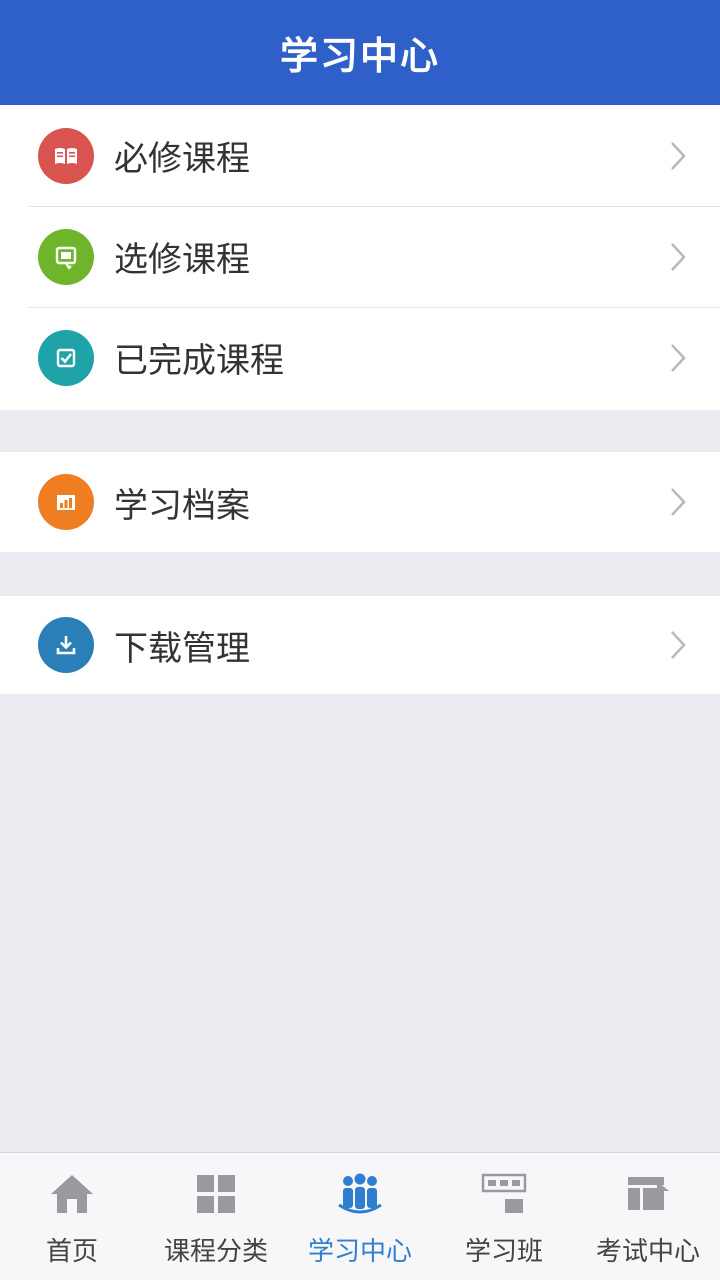  I want to click on menu-item-learning-archive: 学习档案, so click(360, 502).